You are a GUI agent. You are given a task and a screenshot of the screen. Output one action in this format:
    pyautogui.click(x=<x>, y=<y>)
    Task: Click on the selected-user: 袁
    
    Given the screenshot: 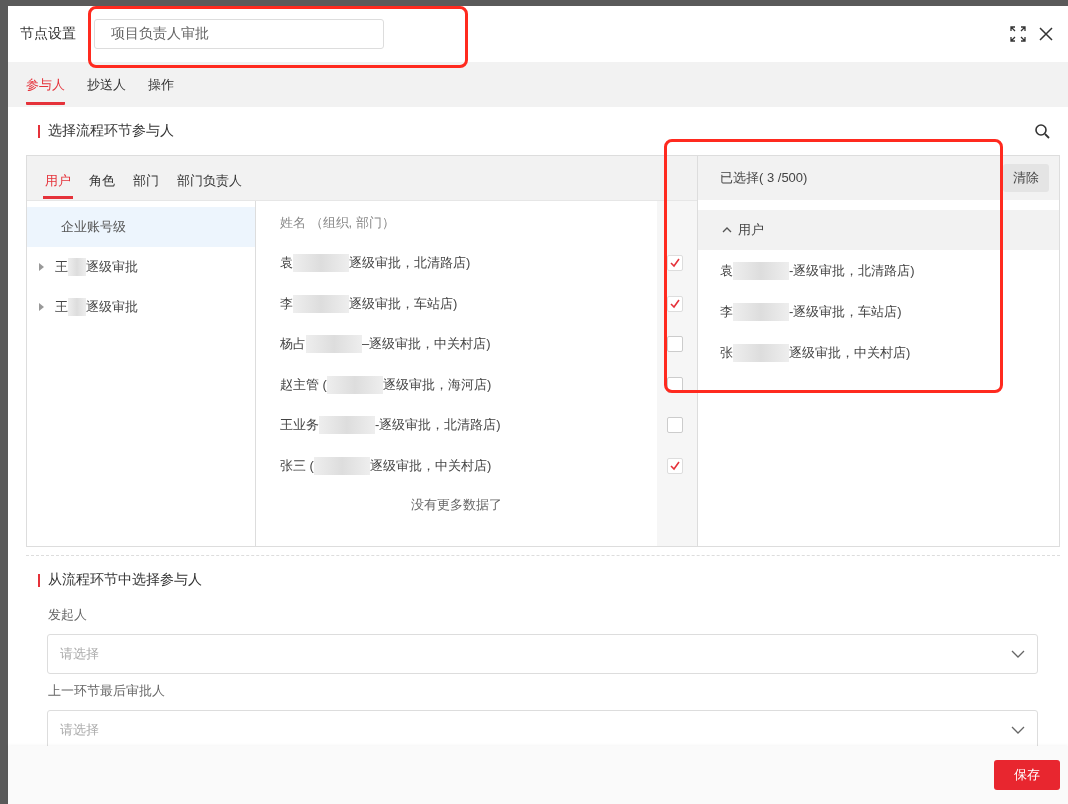 What is the action you would take?
    pyautogui.click(x=726, y=270)
    